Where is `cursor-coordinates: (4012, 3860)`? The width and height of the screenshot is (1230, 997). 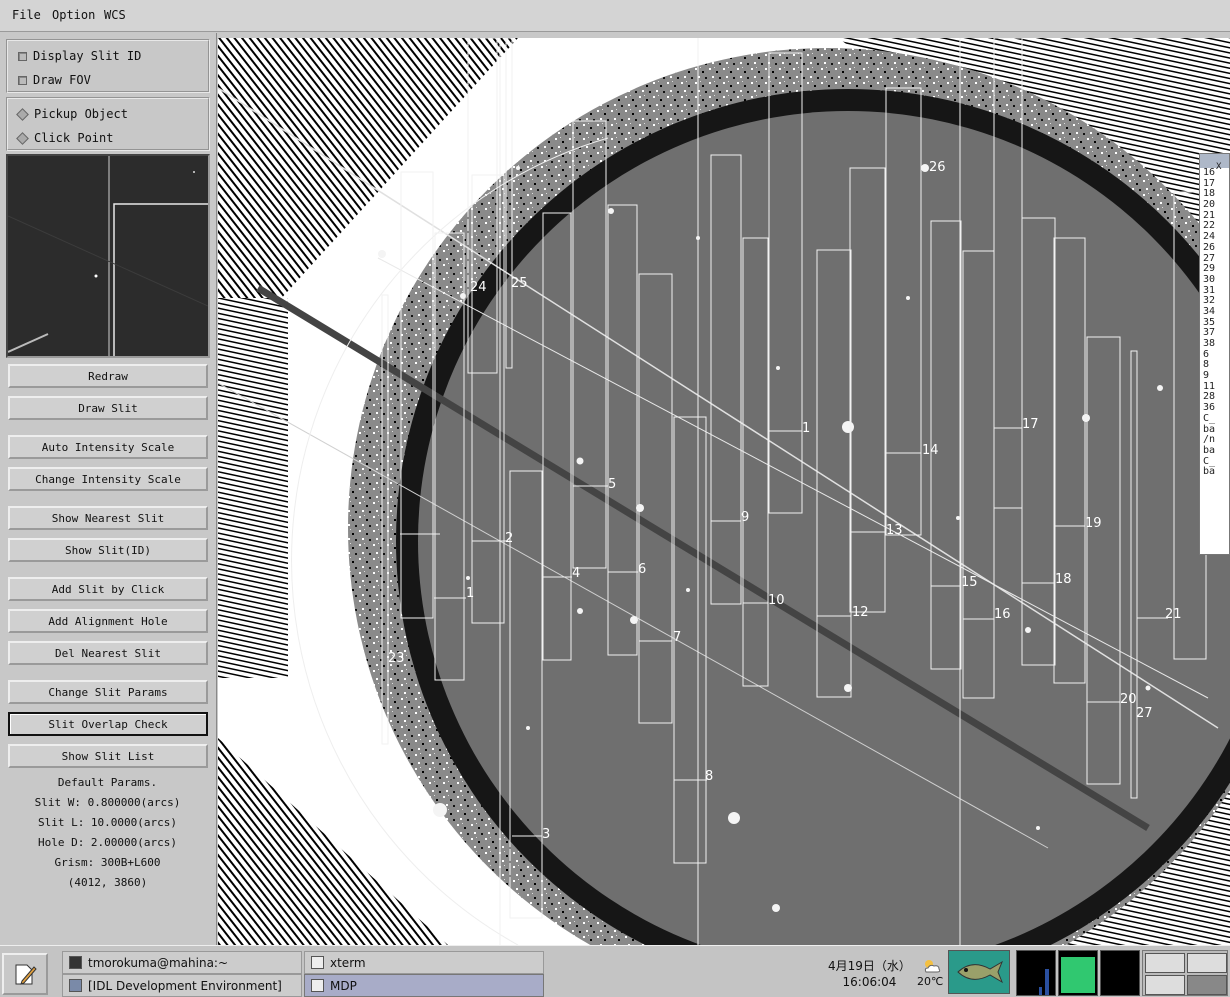
cursor-coordinates: (4012, 3860) is located at coordinates (107, 882).